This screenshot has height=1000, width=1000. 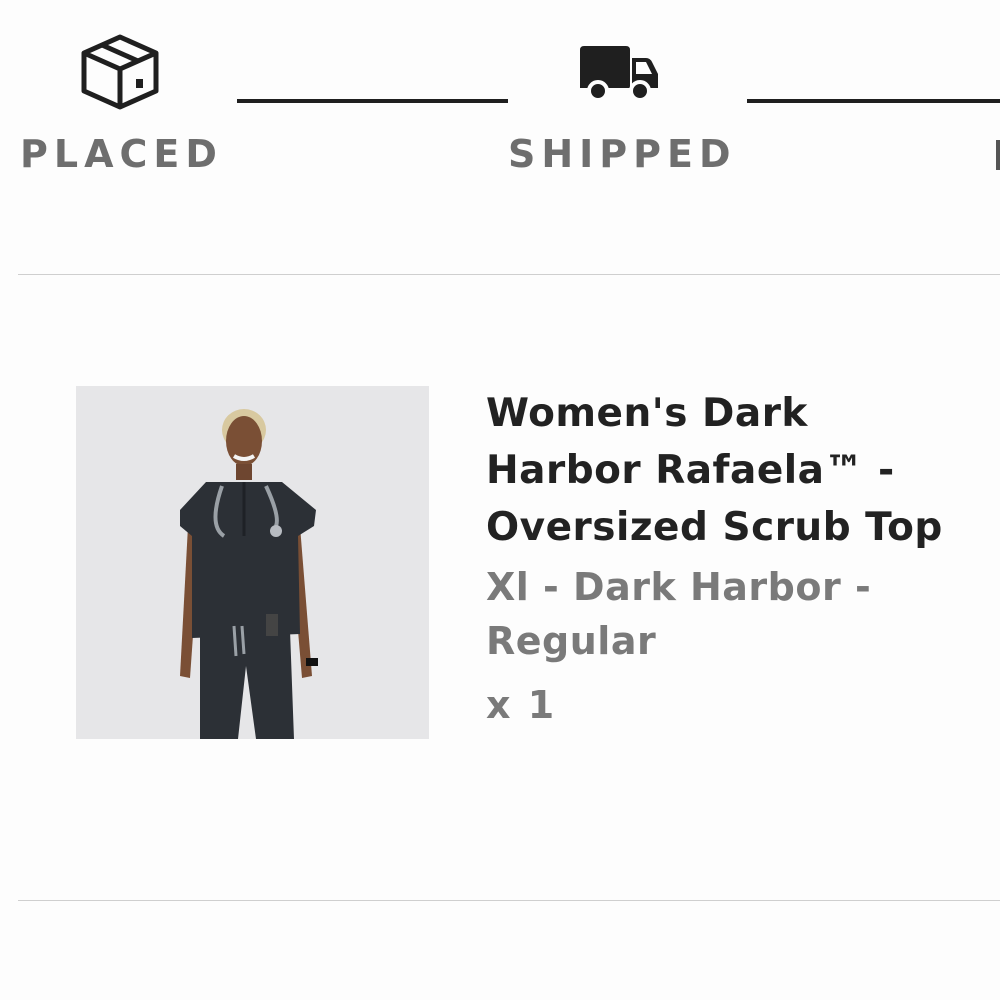 I want to click on next-step-label-clipped, so click(x=998, y=155).